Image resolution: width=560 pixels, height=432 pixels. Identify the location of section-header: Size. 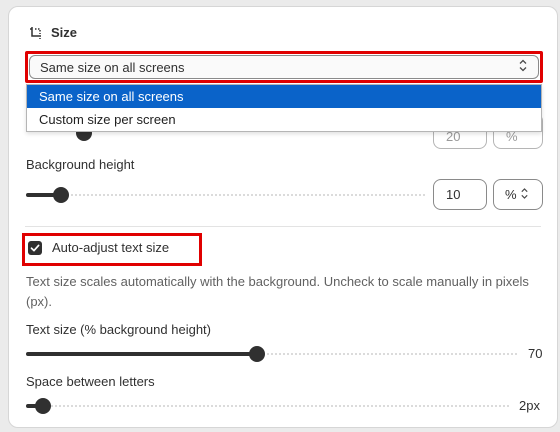
(53, 32).